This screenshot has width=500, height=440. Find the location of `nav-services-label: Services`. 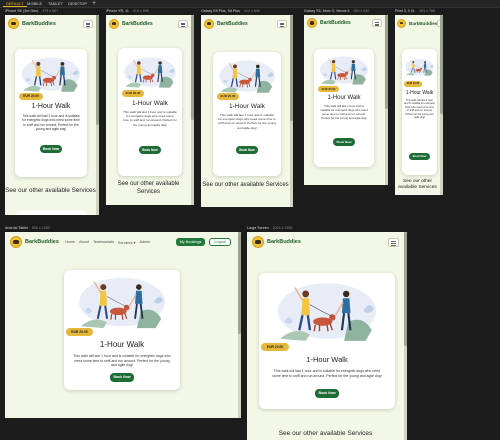

nav-services-label: Services is located at coordinates (125, 242).